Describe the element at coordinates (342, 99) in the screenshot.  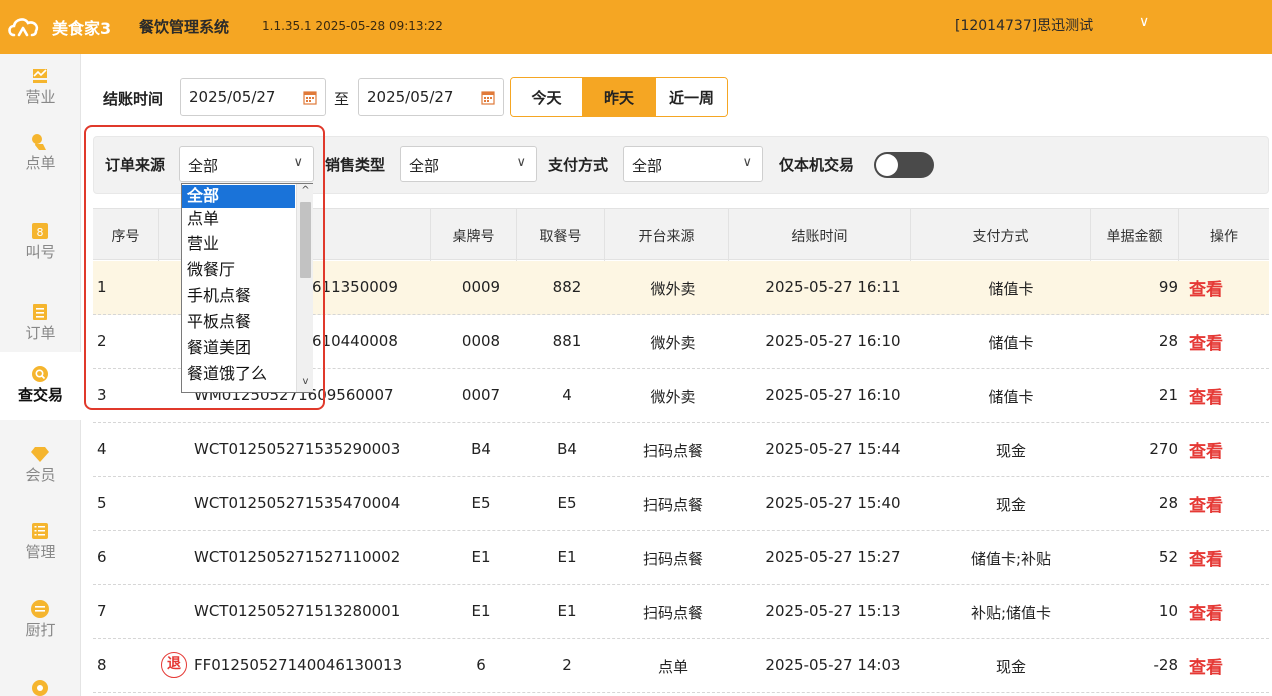
I see `to-label: 至` at that location.